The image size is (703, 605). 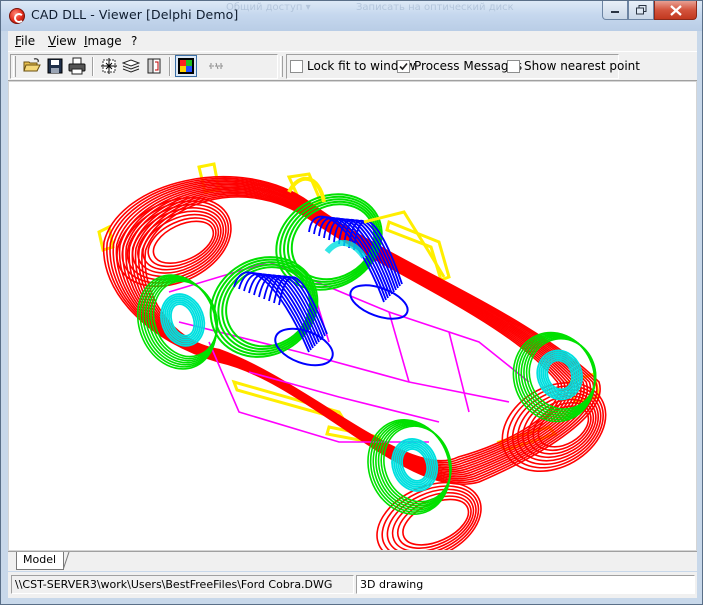 What do you see at coordinates (134, 41) in the screenshot?
I see `menu-help: ?` at bounding box center [134, 41].